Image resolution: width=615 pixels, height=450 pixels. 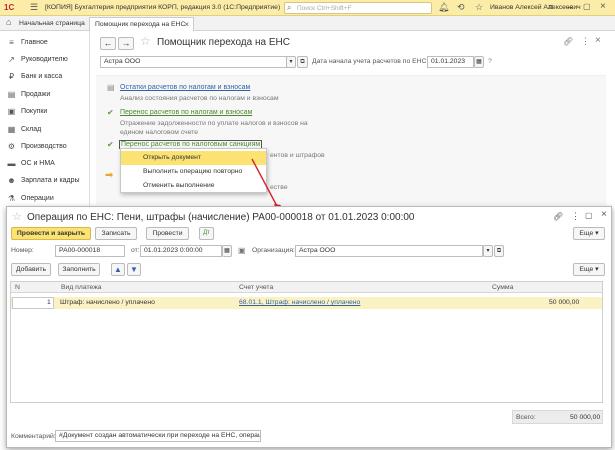 I want to click on arrow-right-icon: ➡, so click(x=109, y=175).